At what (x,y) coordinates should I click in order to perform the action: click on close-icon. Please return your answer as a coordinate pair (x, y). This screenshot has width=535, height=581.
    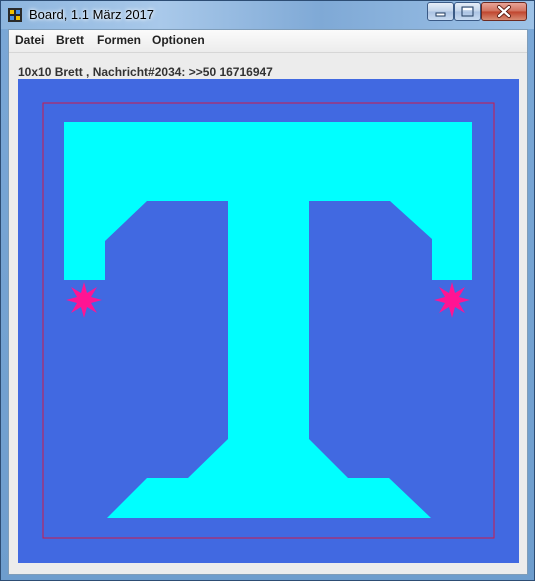
    Looking at the image, I should click on (504, 11).